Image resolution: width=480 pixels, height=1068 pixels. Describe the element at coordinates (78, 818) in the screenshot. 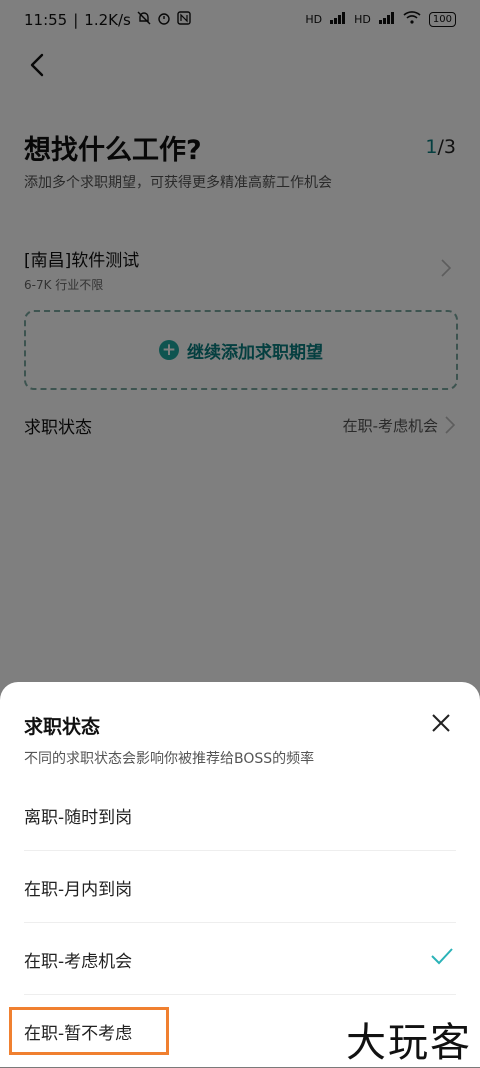

I see `option-label: 离职-随时到岗` at that location.